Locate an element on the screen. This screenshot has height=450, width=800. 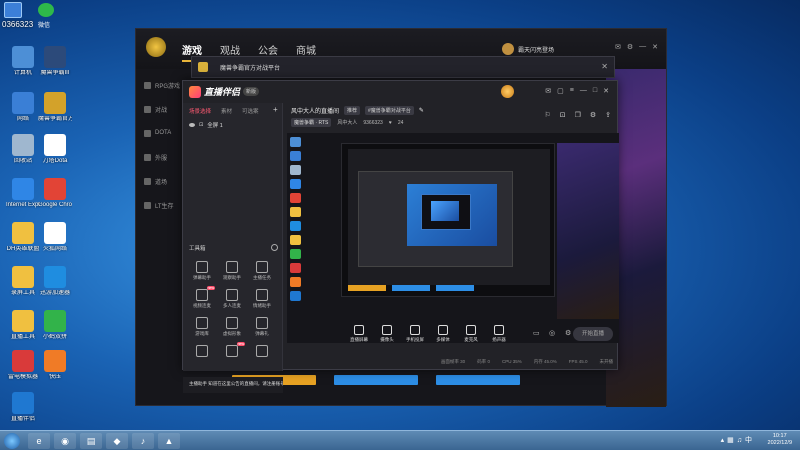
desktop-icon: 小鹤双拼 is located at coordinates (55, 325).